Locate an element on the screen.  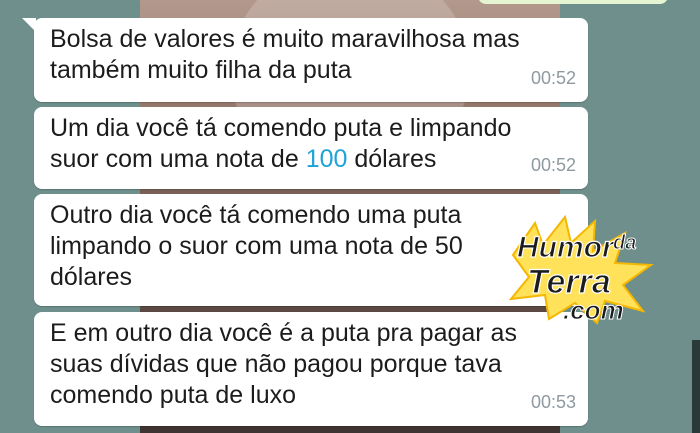
message-text-line: suor com uma nota de 100 dólares is located at coordinates (312, 159).